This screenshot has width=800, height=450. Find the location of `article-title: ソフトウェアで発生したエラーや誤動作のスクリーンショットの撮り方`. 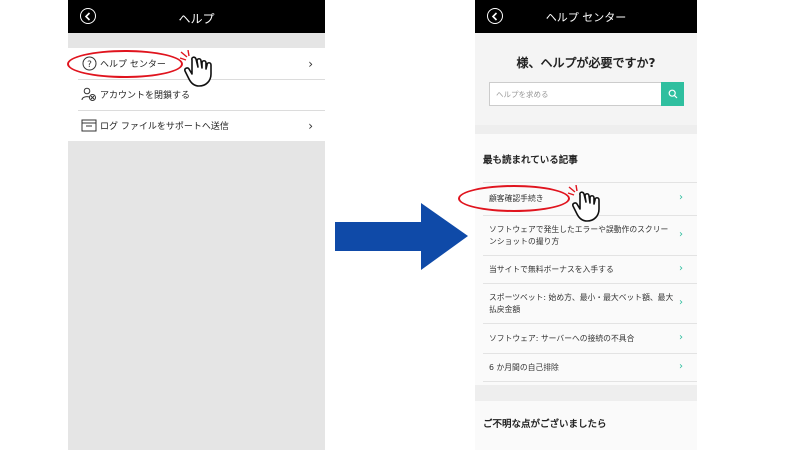

article-title: ソフトウェアで発生したエラーや誤動作のスクリーンショットの撮り方 is located at coordinates (579, 235).